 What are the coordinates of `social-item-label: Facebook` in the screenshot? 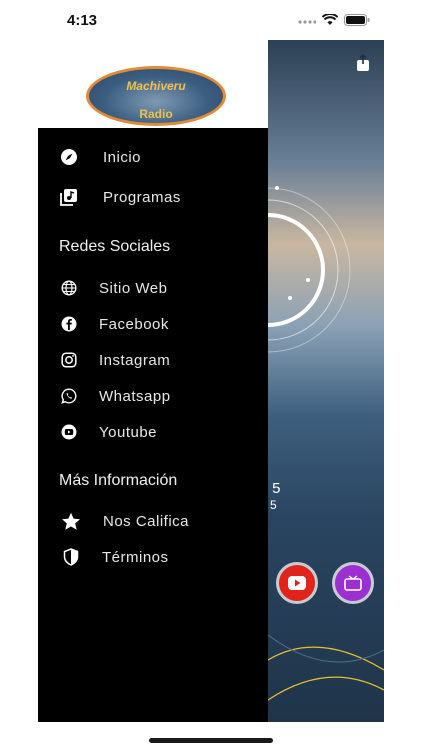 It's located at (134, 324).